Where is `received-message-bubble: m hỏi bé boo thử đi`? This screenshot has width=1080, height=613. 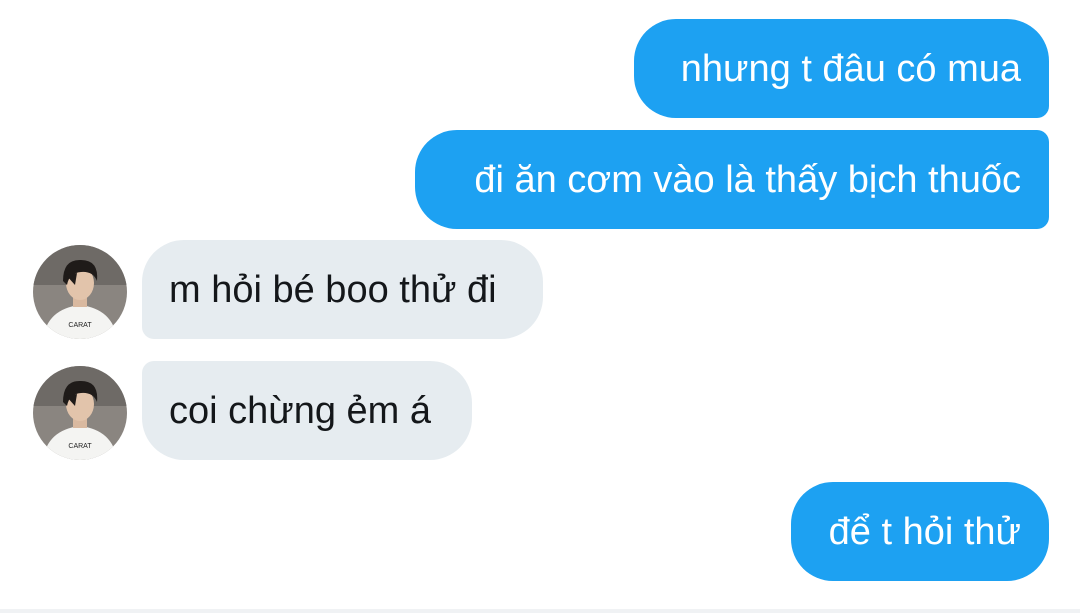
received-message-bubble: m hỏi bé boo thử đi is located at coordinates (342, 289).